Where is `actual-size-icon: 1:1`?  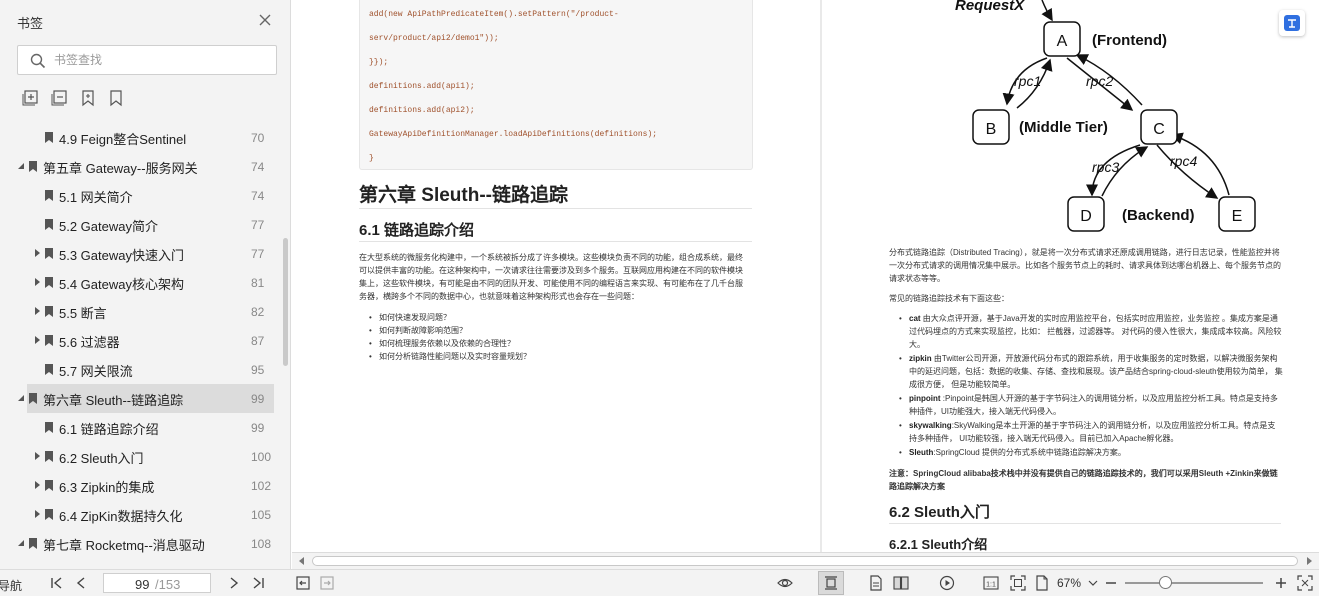 actual-size-icon: 1:1 is located at coordinates (991, 583).